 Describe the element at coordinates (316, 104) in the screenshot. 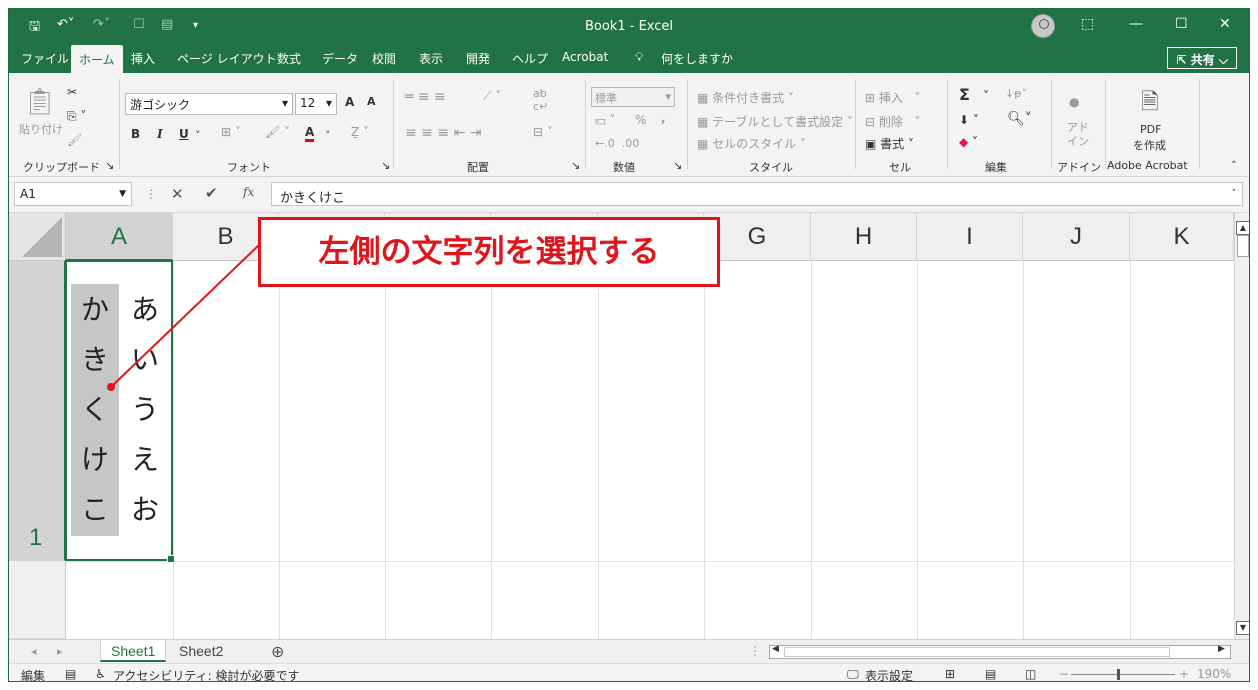

I see `font-size-select: 12 ▾` at that location.